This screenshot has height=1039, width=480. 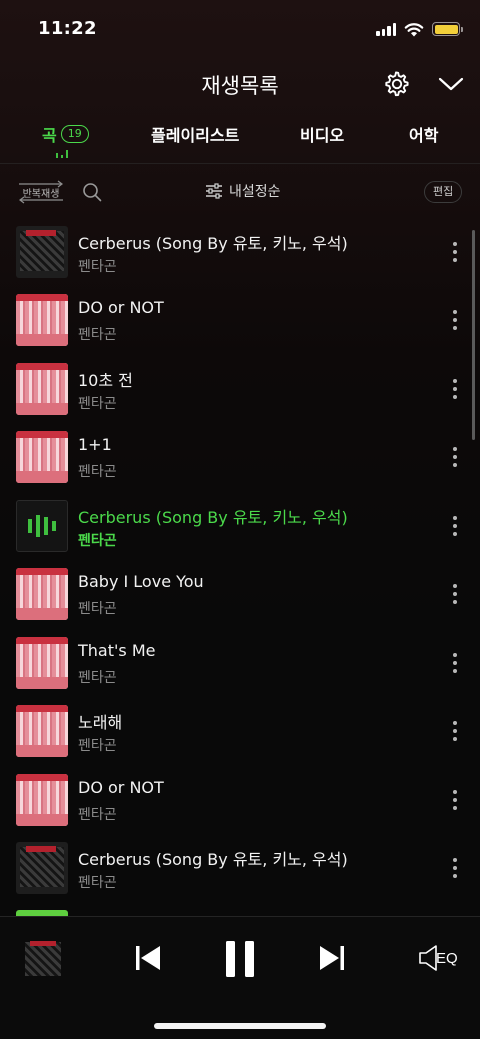 I want to click on song-row-now-playing: Cerberus (Song By 유토, 키노, 우석) 펜타곤, so click(x=235, y=526).